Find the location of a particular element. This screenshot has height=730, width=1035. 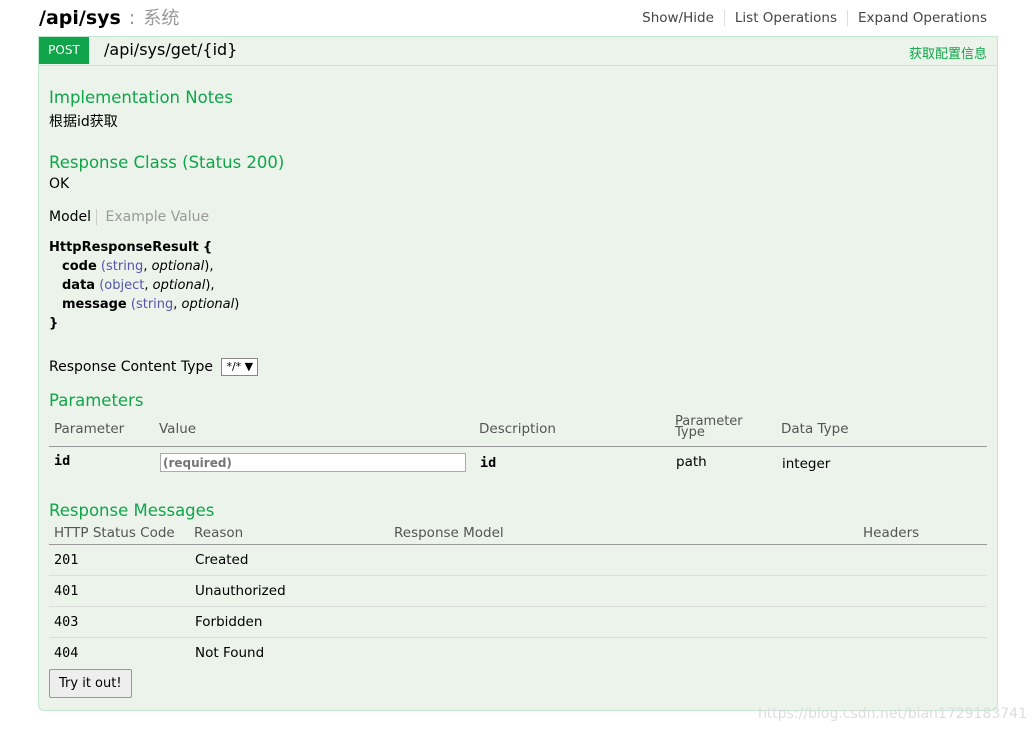

model-field: code (string, optional), is located at coordinates (138, 266).